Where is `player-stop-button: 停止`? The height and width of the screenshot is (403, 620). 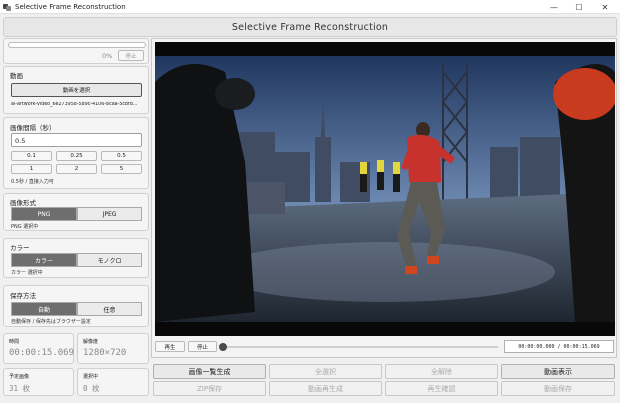 player-stop-button: 停止 is located at coordinates (202, 346).